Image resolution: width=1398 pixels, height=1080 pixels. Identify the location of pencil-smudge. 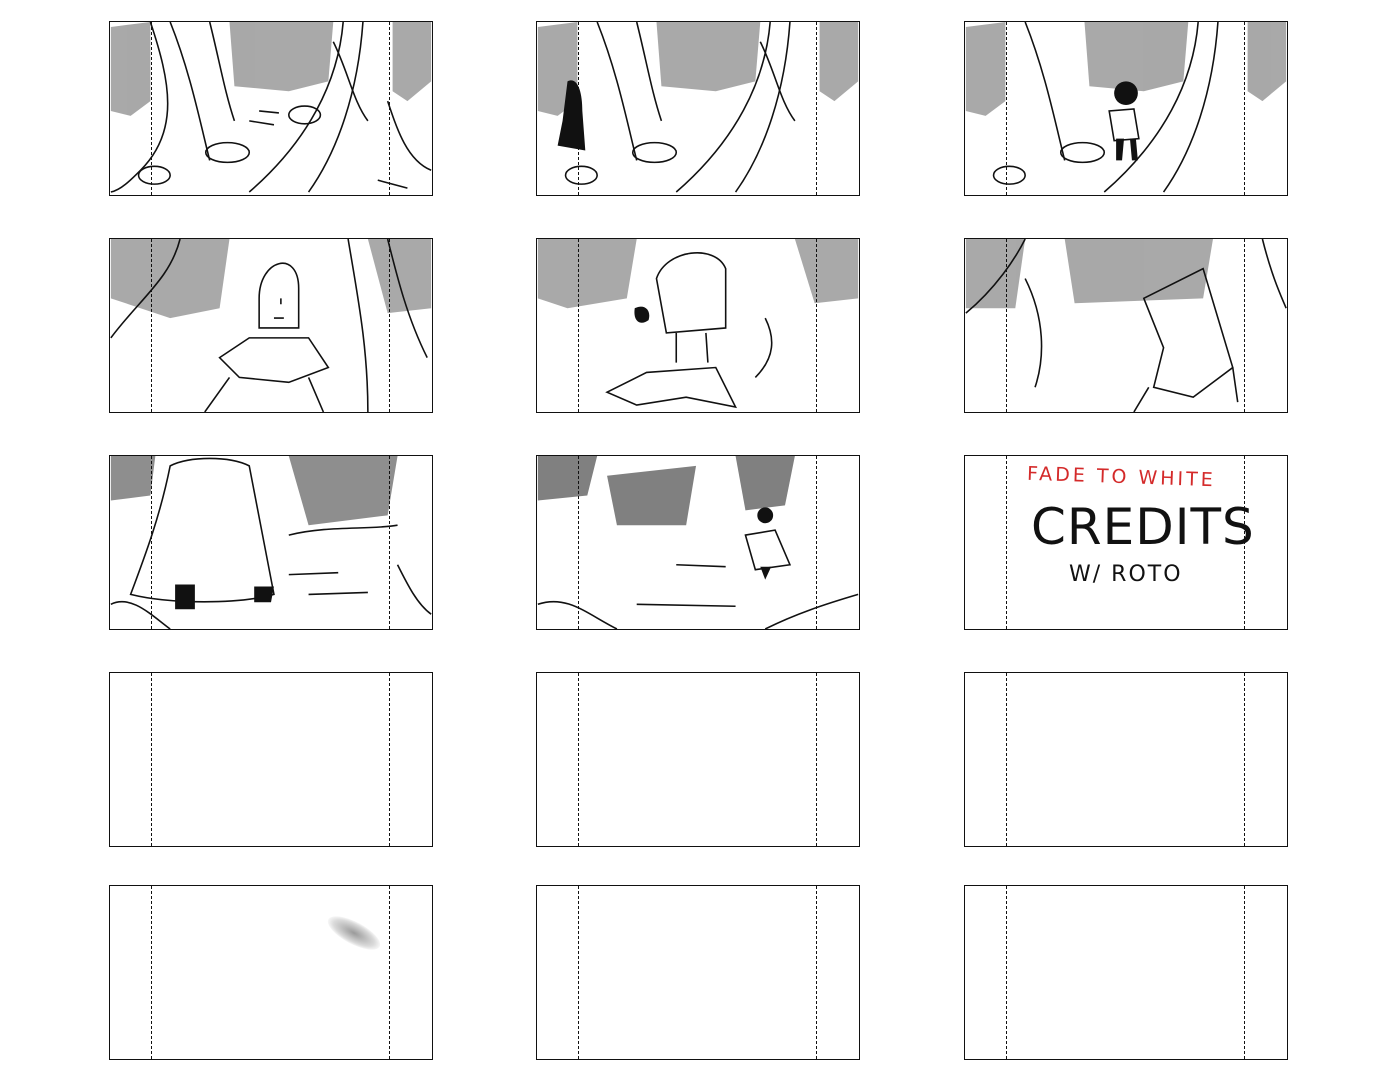
(354, 933).